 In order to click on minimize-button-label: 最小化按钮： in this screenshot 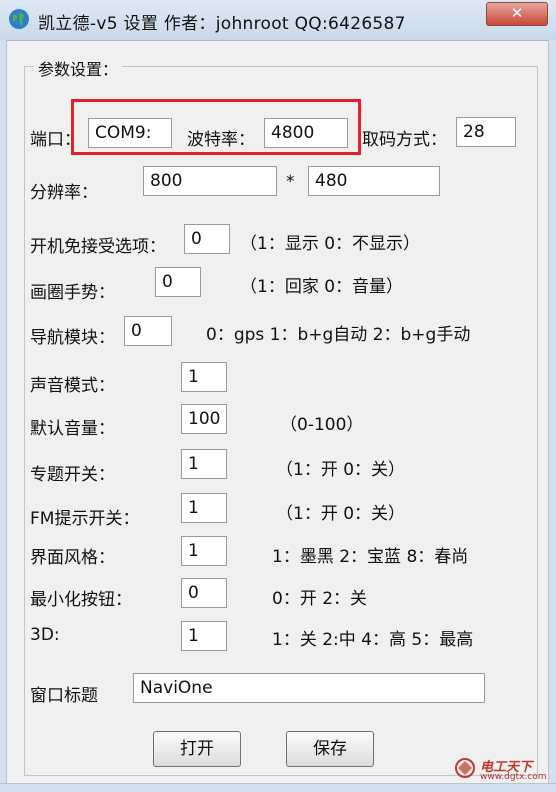, I will do `click(81, 600)`.